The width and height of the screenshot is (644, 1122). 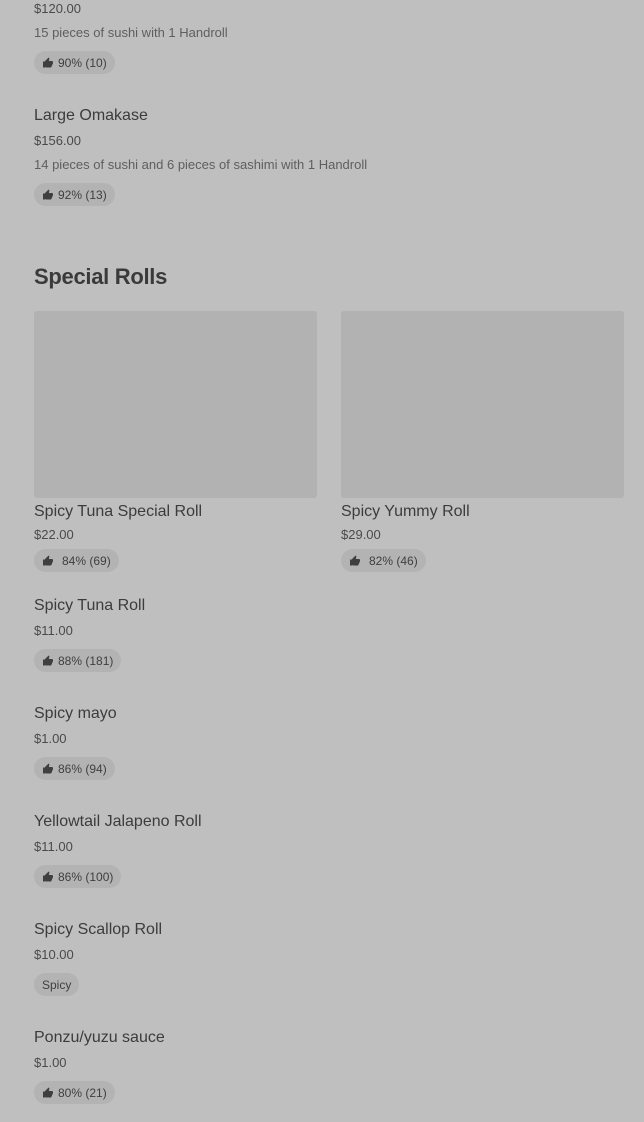 I want to click on rating-badge: 88% (181), so click(x=78, y=660).